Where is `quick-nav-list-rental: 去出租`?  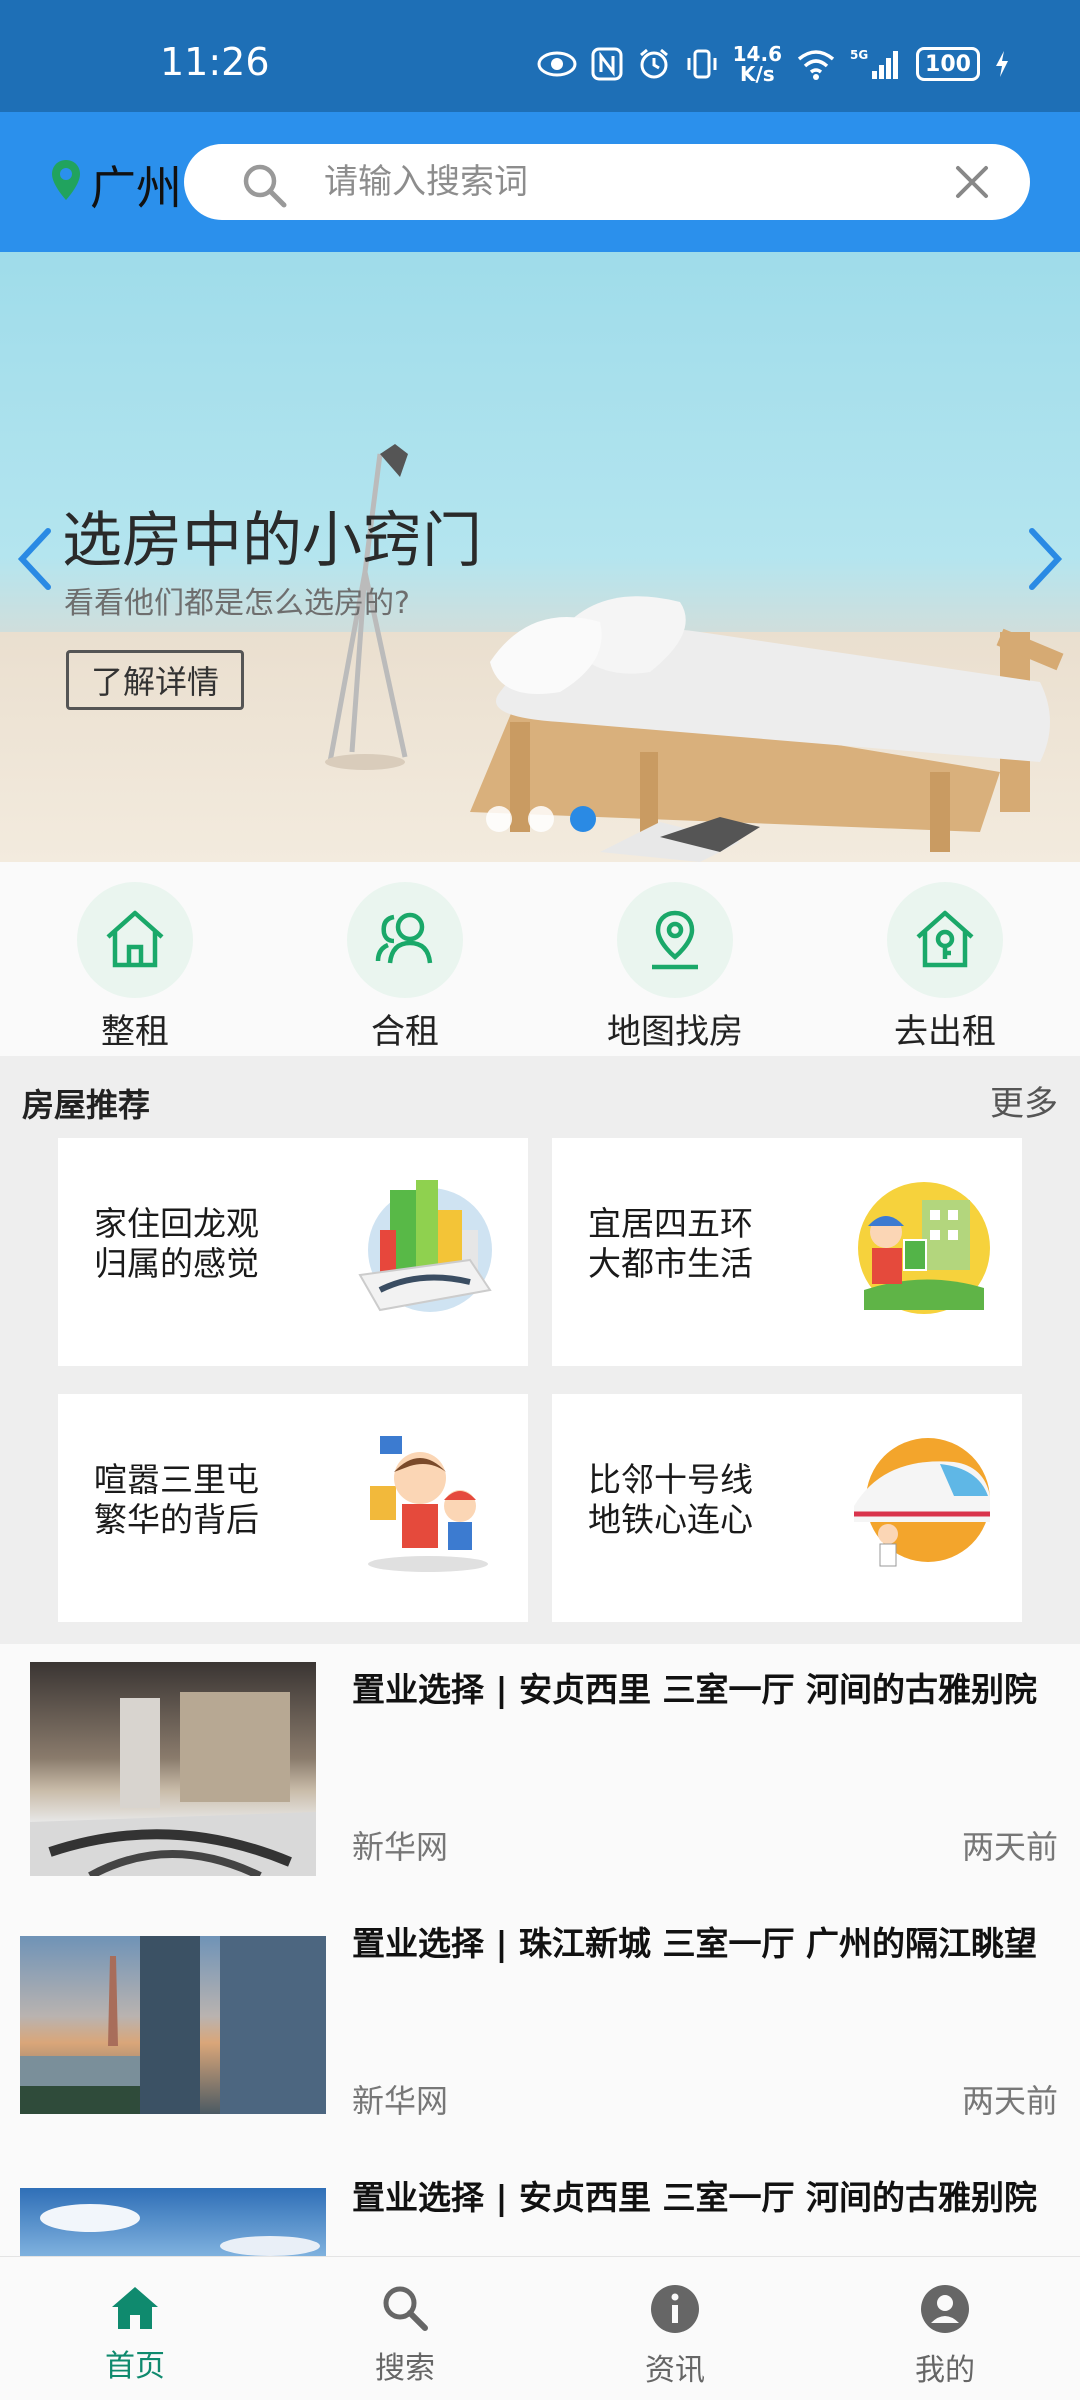
quick-nav-list-rental: 去出租 is located at coordinates (945, 959).